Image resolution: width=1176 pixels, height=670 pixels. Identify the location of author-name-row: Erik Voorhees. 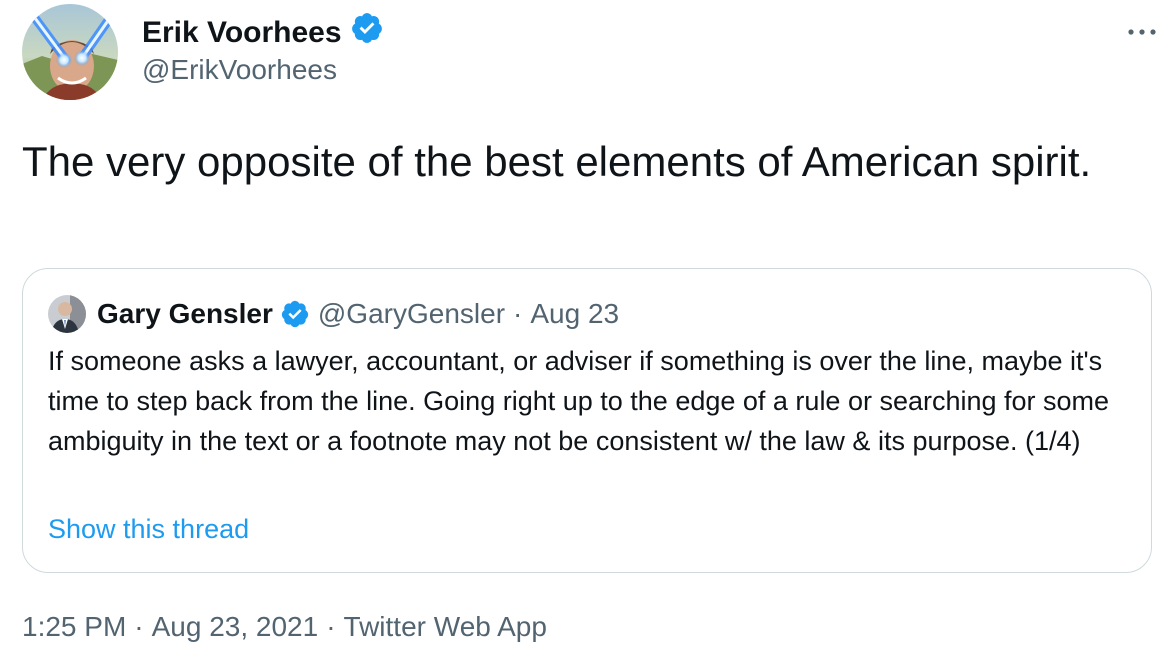
(263, 33).